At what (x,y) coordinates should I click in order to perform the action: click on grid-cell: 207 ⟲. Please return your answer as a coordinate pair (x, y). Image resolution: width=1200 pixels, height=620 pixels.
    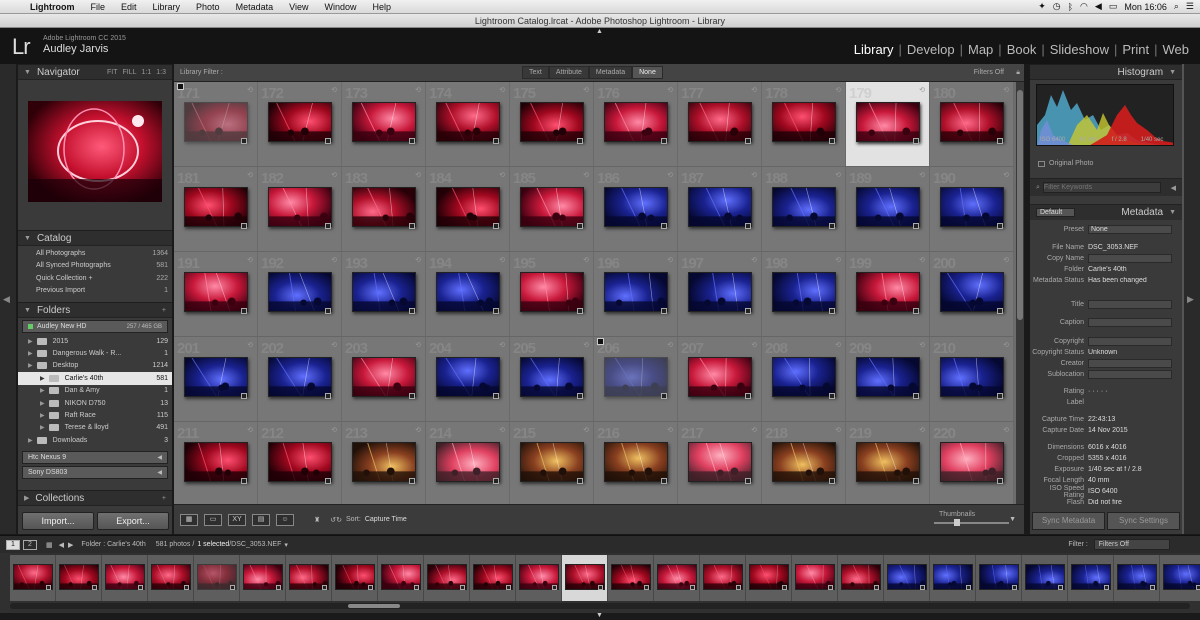
    Looking at the image, I should click on (720, 379).